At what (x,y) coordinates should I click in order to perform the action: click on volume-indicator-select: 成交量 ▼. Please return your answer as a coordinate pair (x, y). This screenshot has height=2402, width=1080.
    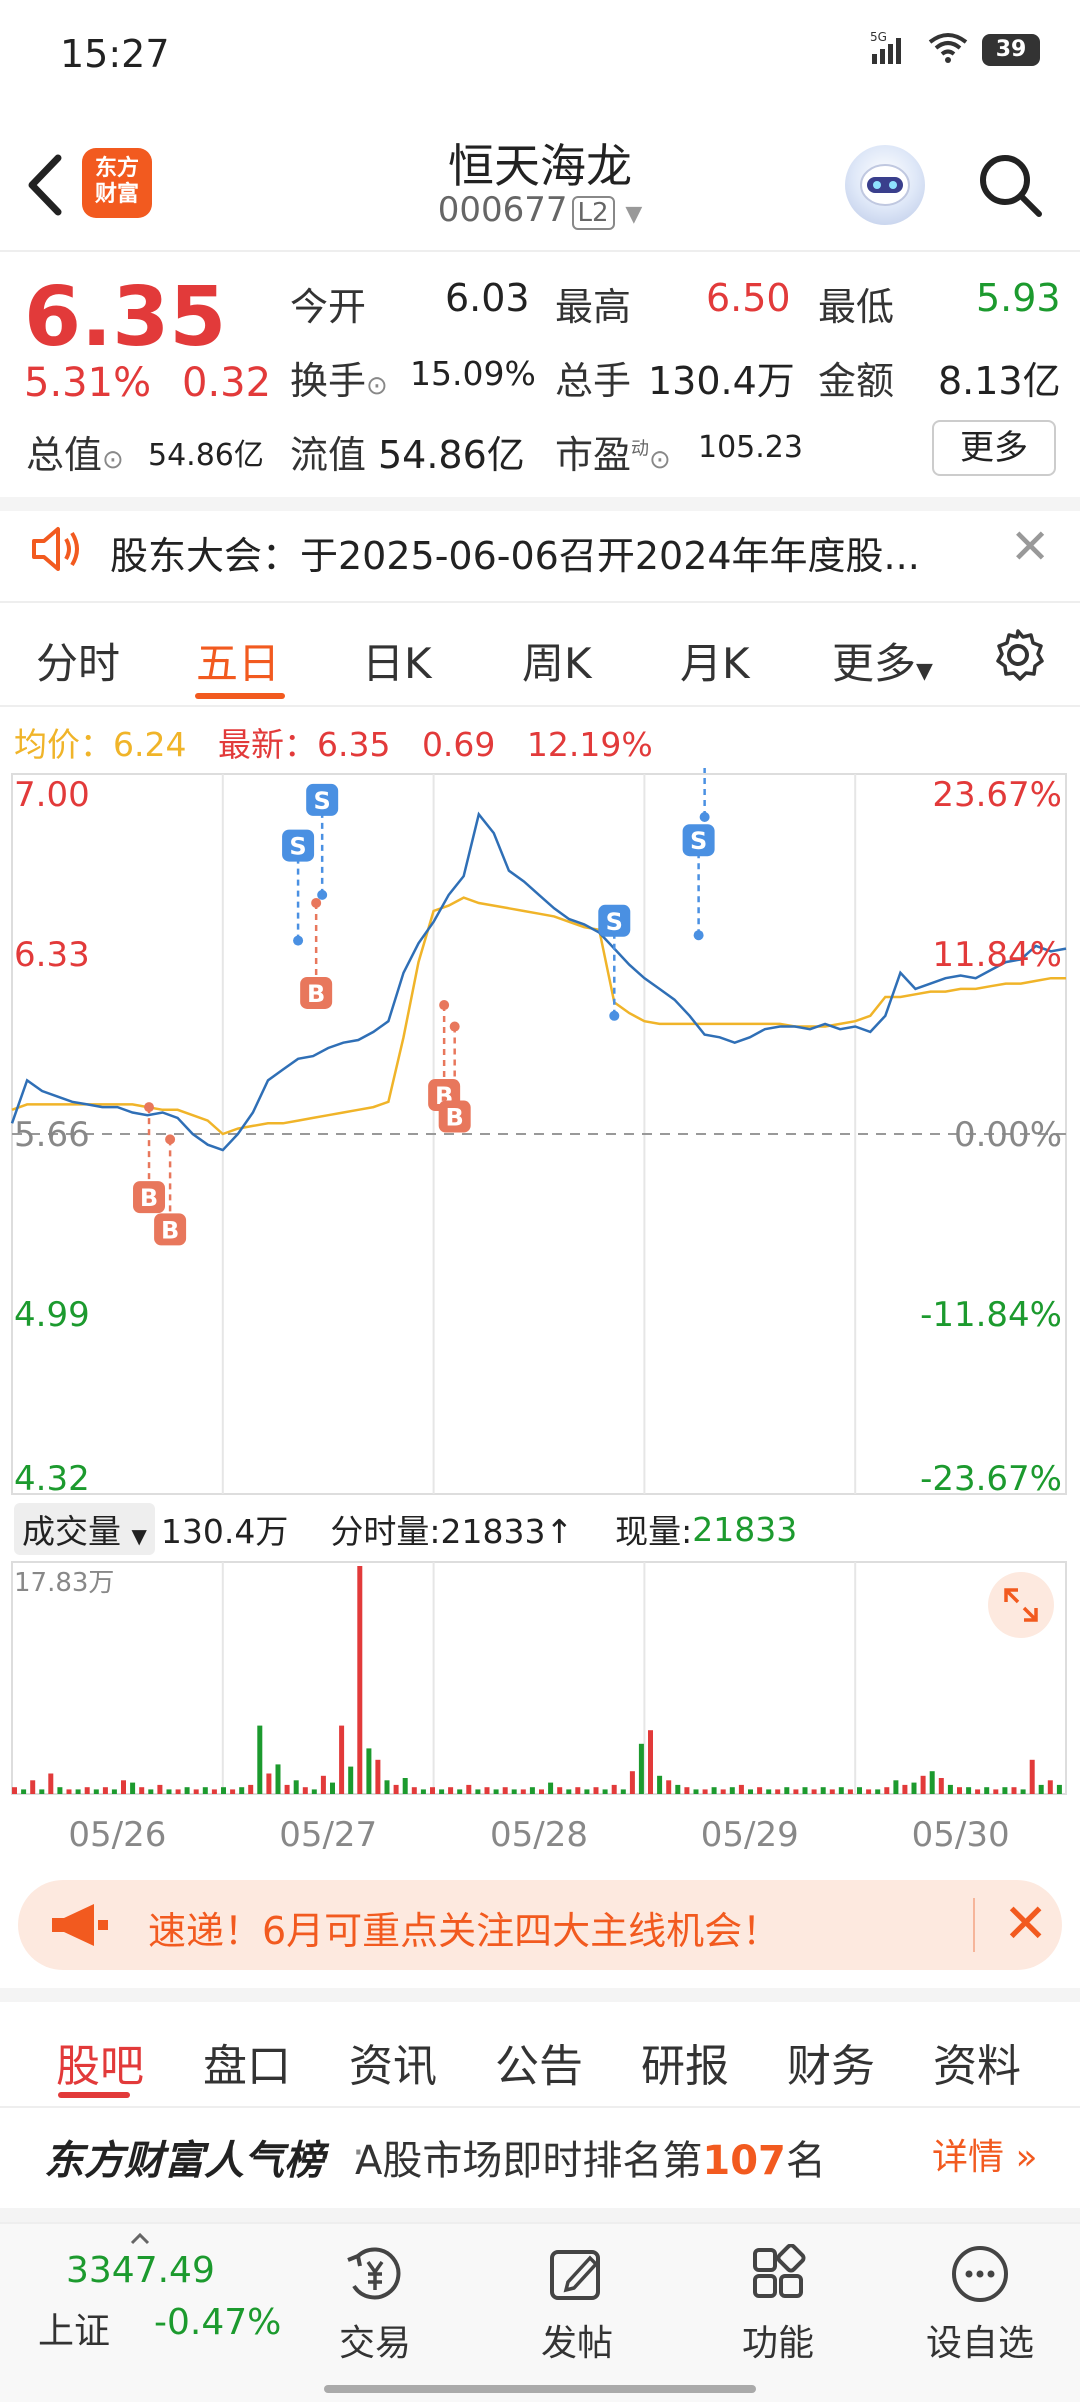
    Looking at the image, I should click on (84, 1529).